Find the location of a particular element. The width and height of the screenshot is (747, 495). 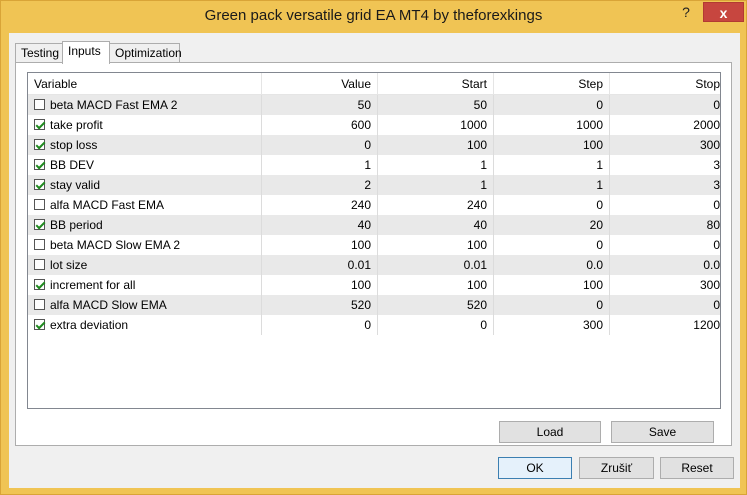

stop-cell: 1200 is located at coordinates (665, 325).